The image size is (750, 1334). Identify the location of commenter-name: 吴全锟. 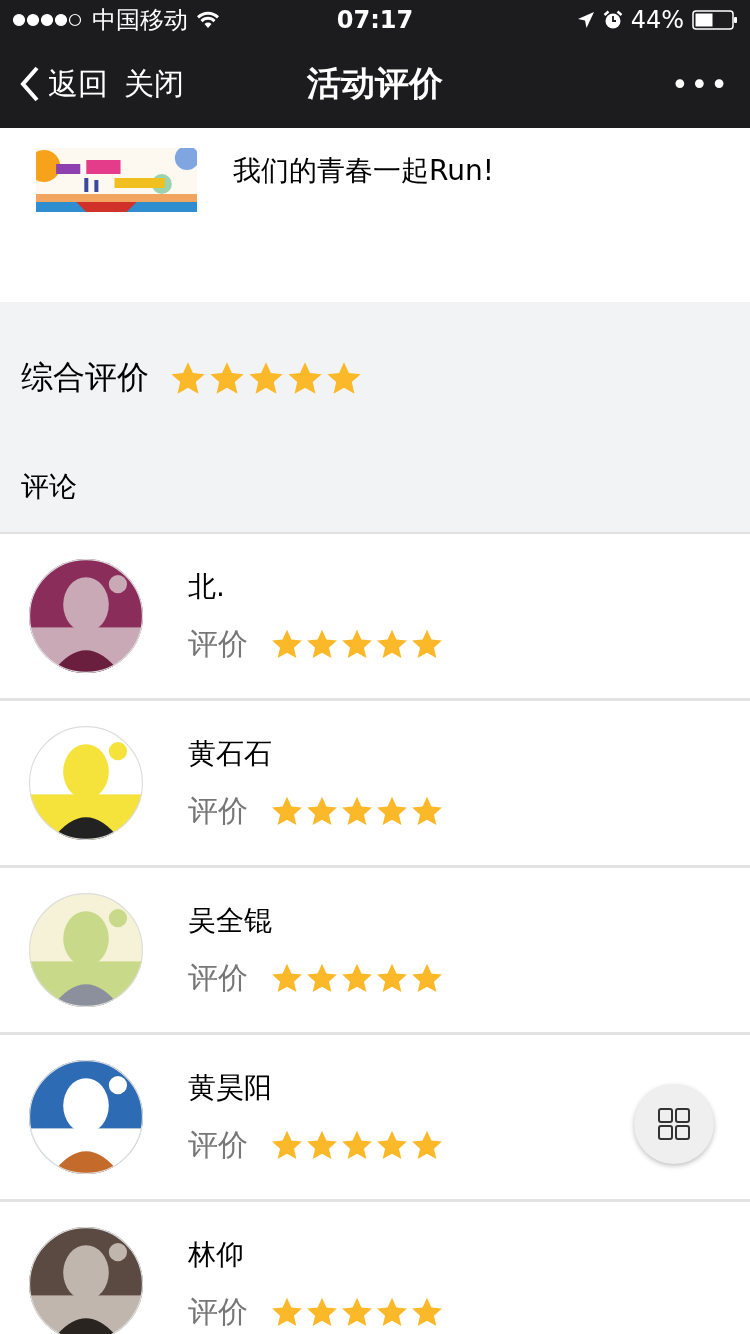
(230, 920).